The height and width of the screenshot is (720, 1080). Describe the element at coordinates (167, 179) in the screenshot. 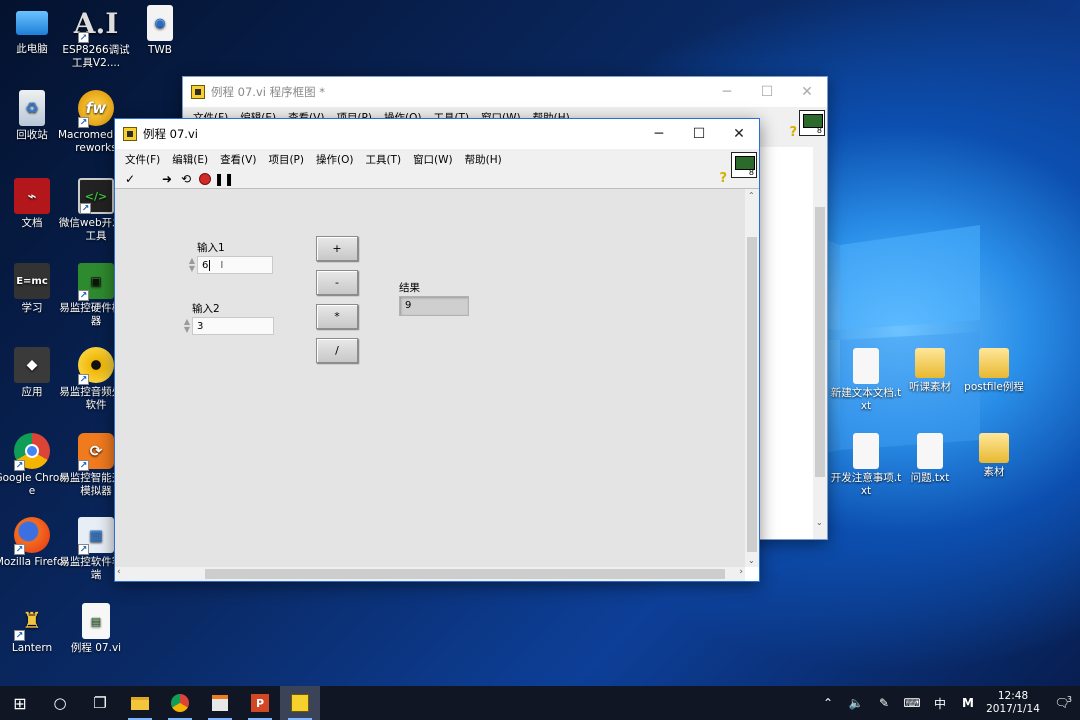

I see `run-arrow-icon: ➜` at that location.